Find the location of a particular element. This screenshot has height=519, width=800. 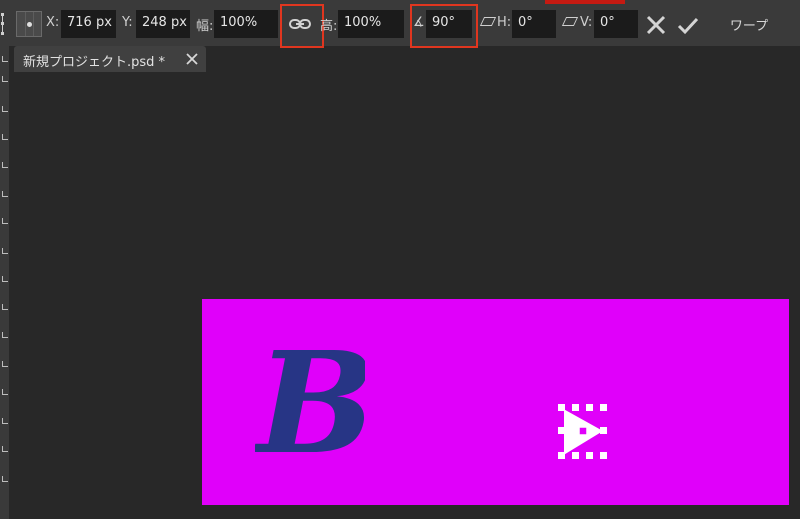

height-label: 高: is located at coordinates (329, 26).